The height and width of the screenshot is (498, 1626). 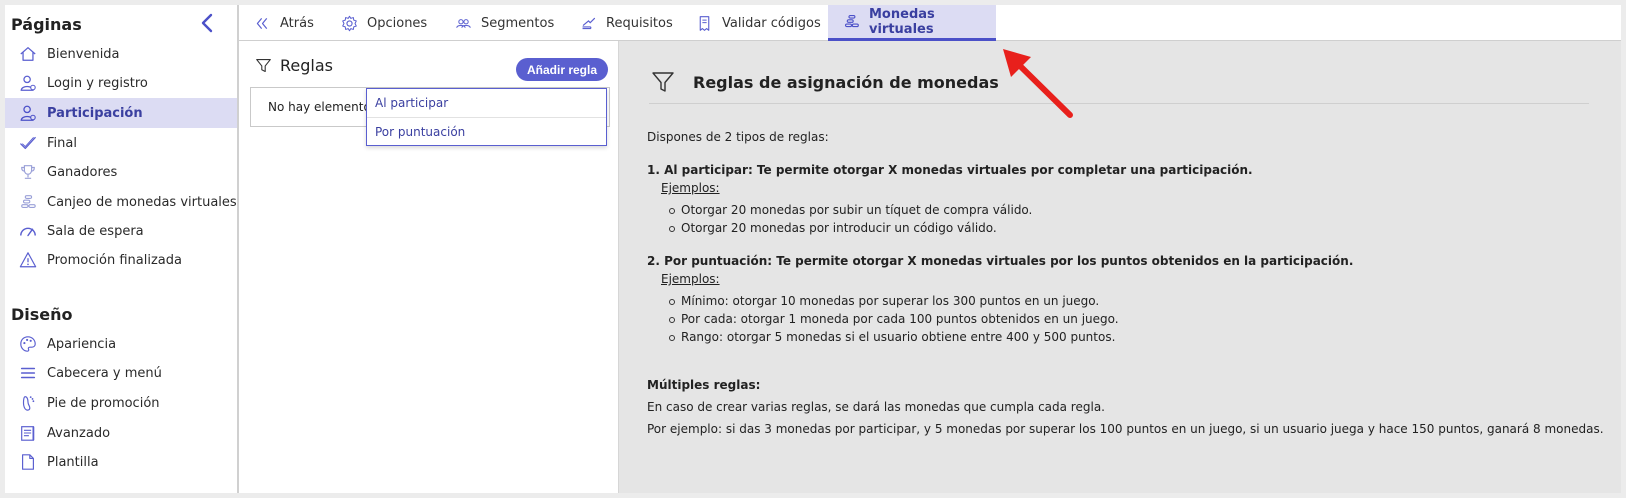 What do you see at coordinates (62, 143) in the screenshot?
I see `sidebar-item-label: Final` at bounding box center [62, 143].